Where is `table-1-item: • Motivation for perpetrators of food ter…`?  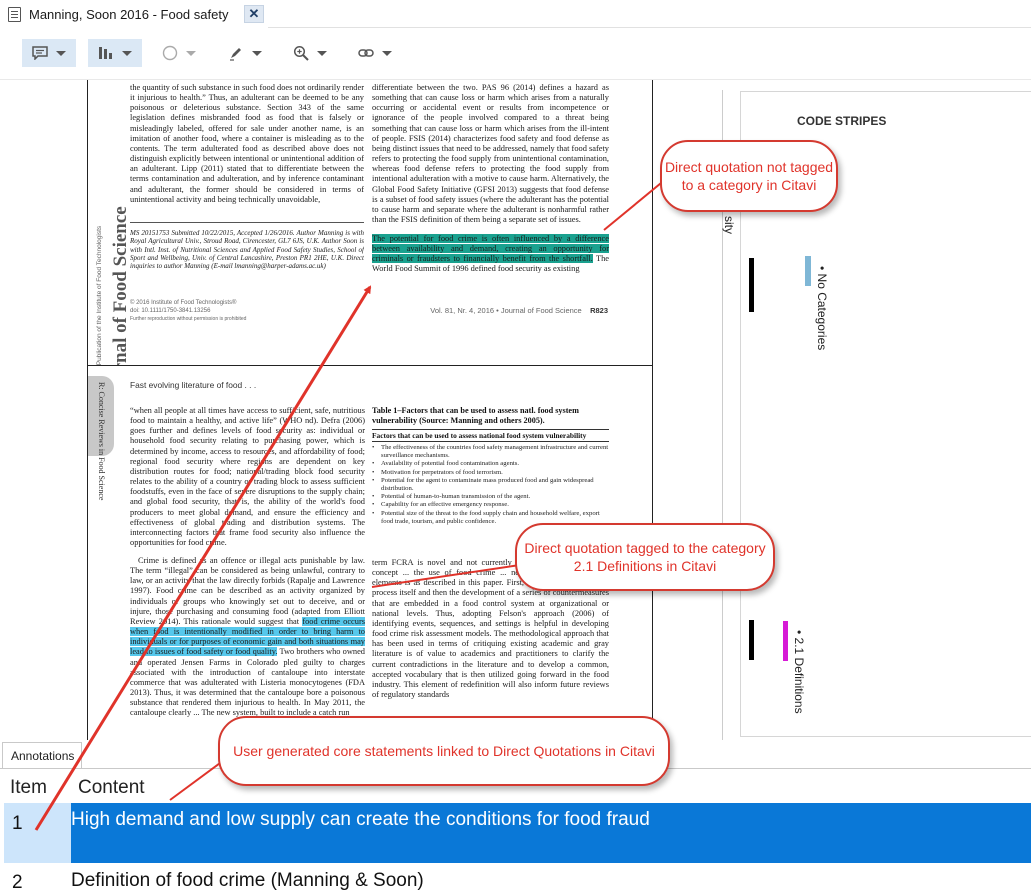 table-1-item: • Motivation for perpetrators of food ter… is located at coordinates (490, 473).